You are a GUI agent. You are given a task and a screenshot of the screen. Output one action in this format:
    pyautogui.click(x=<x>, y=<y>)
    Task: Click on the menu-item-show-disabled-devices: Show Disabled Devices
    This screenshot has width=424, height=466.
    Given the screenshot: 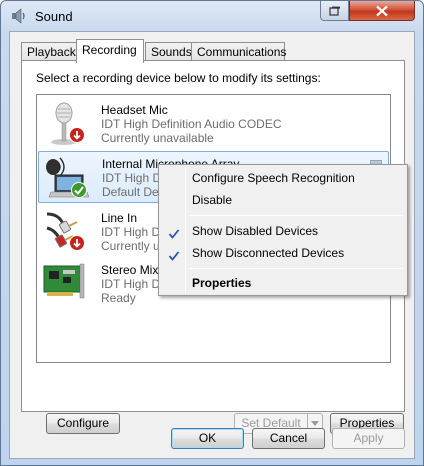 What is the action you would take?
    pyautogui.click(x=283, y=231)
    